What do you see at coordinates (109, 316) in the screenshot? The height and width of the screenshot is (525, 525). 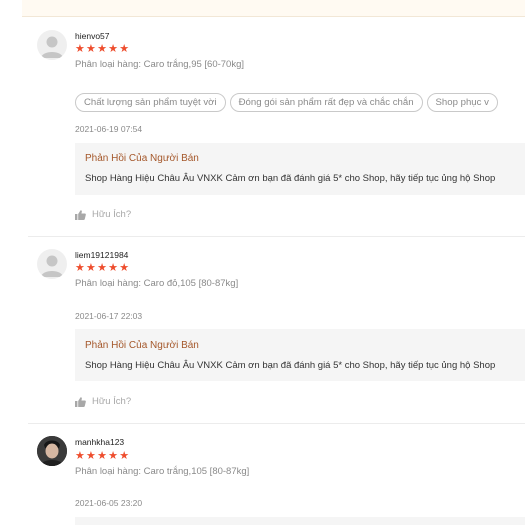 I see `review-datetime: 2021-06-17 22:03` at bounding box center [109, 316].